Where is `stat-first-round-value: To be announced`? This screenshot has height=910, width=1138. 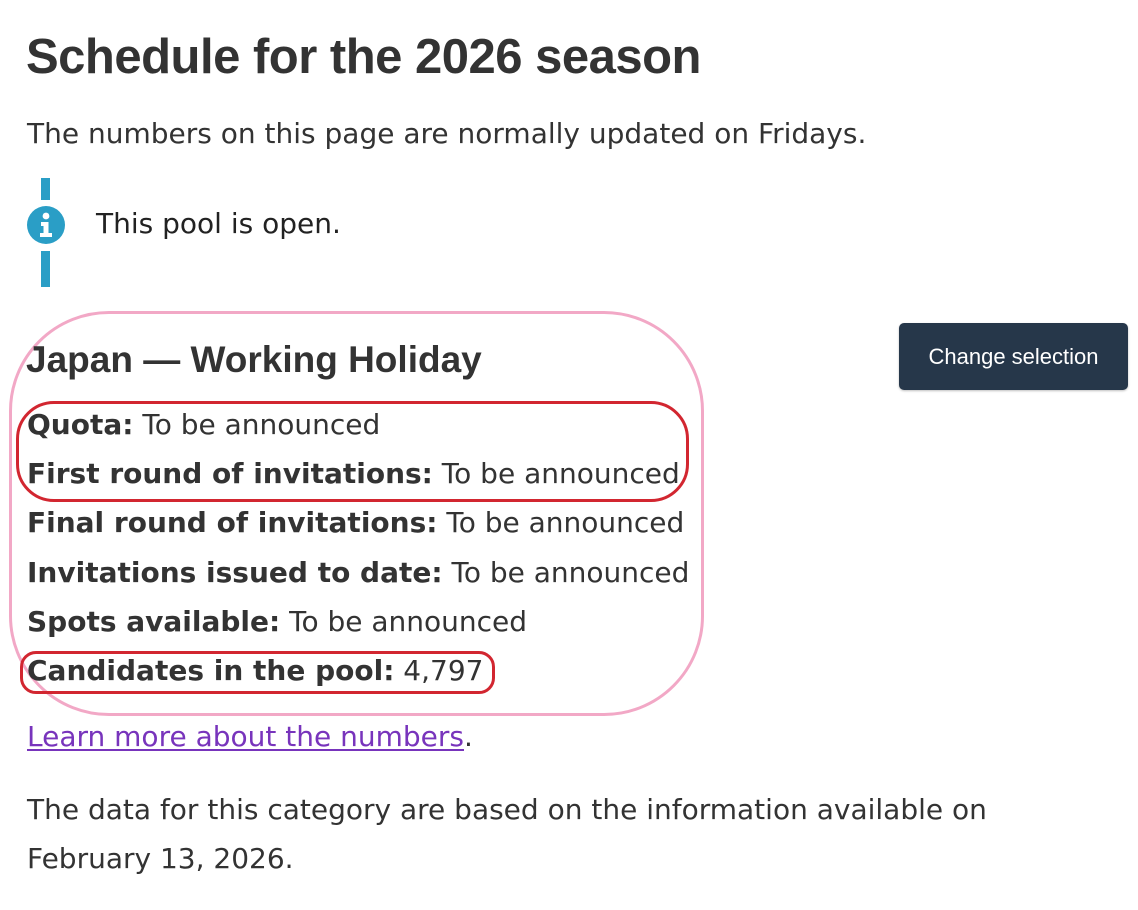 stat-first-round-value: To be announced is located at coordinates (560, 473).